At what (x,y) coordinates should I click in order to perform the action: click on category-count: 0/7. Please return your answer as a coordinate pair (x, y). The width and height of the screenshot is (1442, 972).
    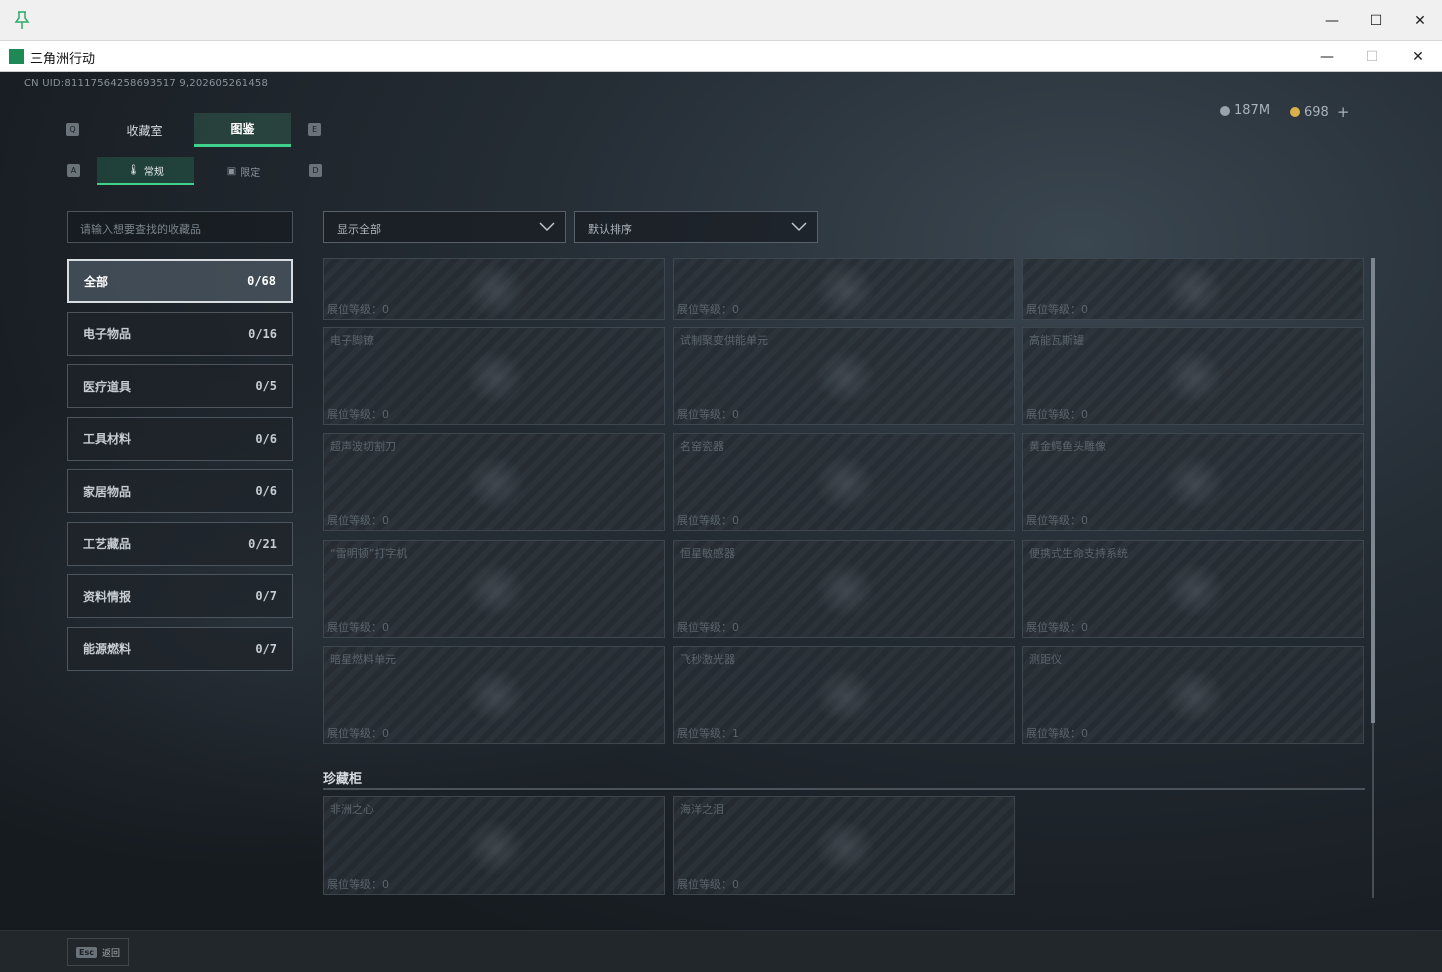
    Looking at the image, I should click on (266, 648).